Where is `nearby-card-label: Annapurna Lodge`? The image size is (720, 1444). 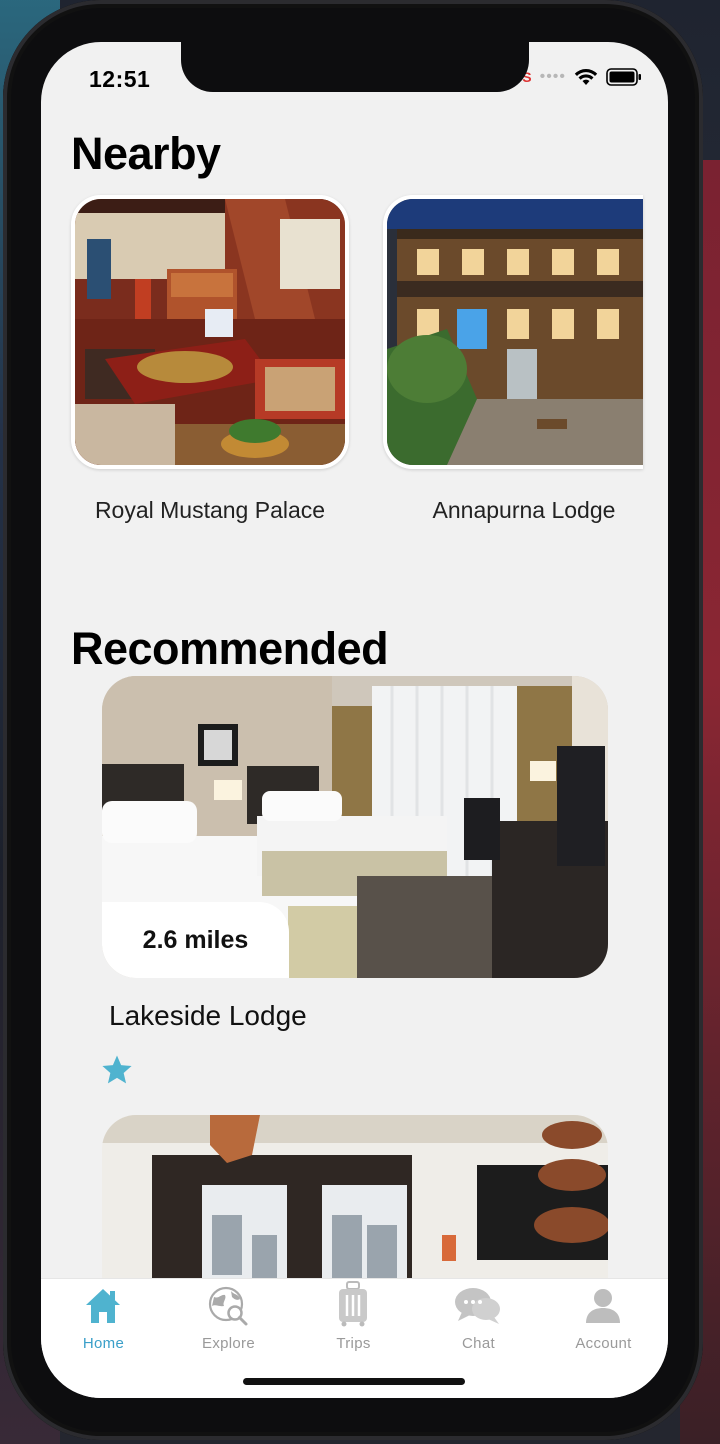 nearby-card-label: Annapurna Lodge is located at coordinates (524, 510).